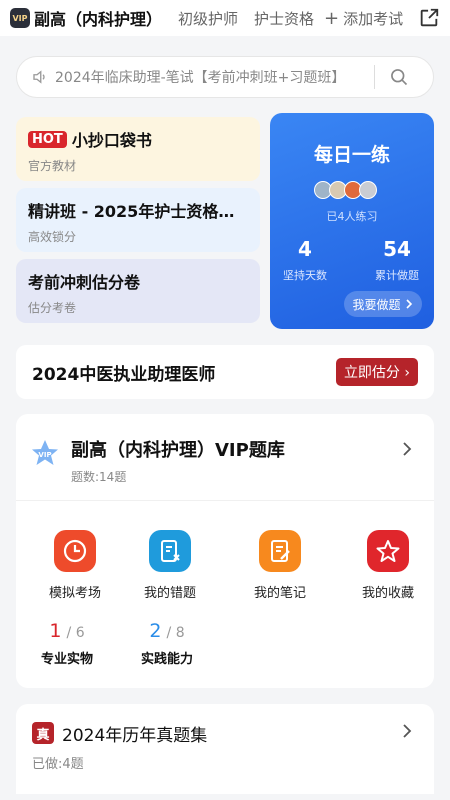  Describe the element at coordinates (98, 18) in the screenshot. I see `current-exam-title: 副高（内科护理）` at that location.